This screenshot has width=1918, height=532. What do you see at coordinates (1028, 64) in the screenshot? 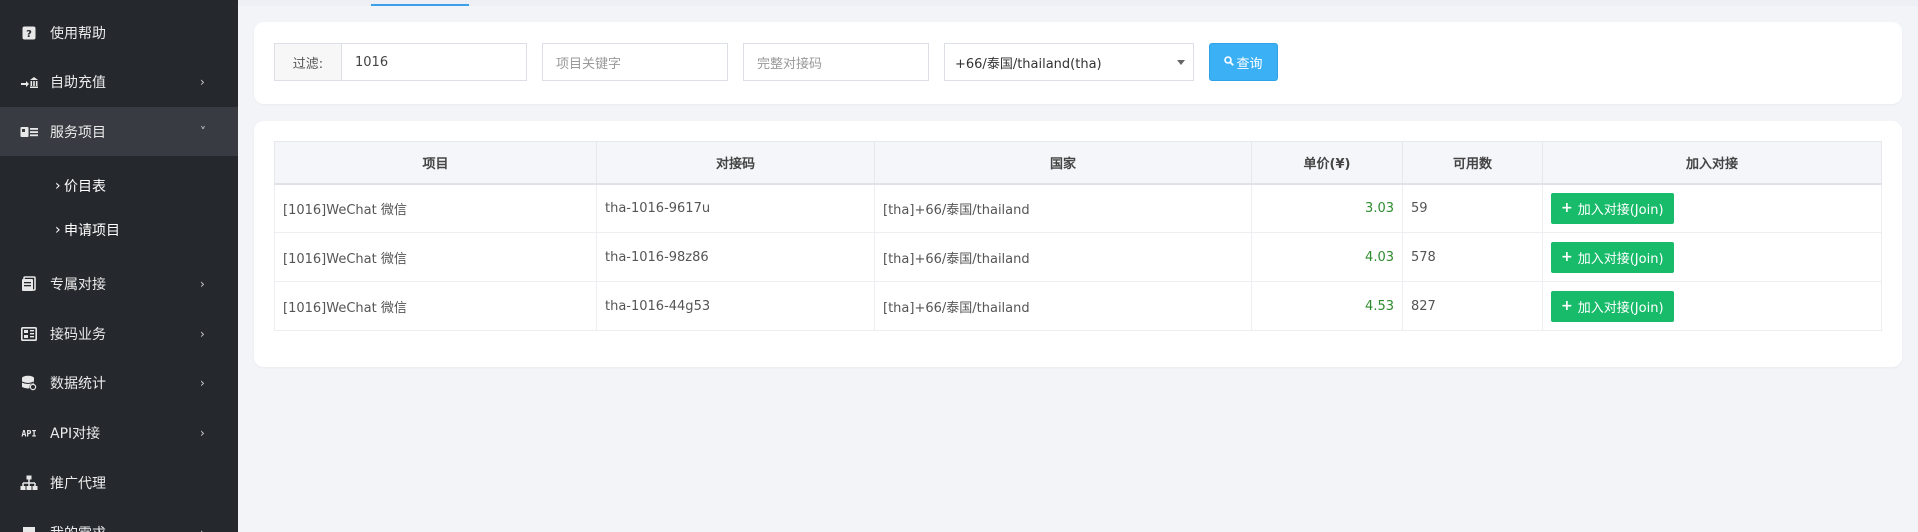
I see `country-select-value: +66/泰国/thailand(tha)` at bounding box center [1028, 64].